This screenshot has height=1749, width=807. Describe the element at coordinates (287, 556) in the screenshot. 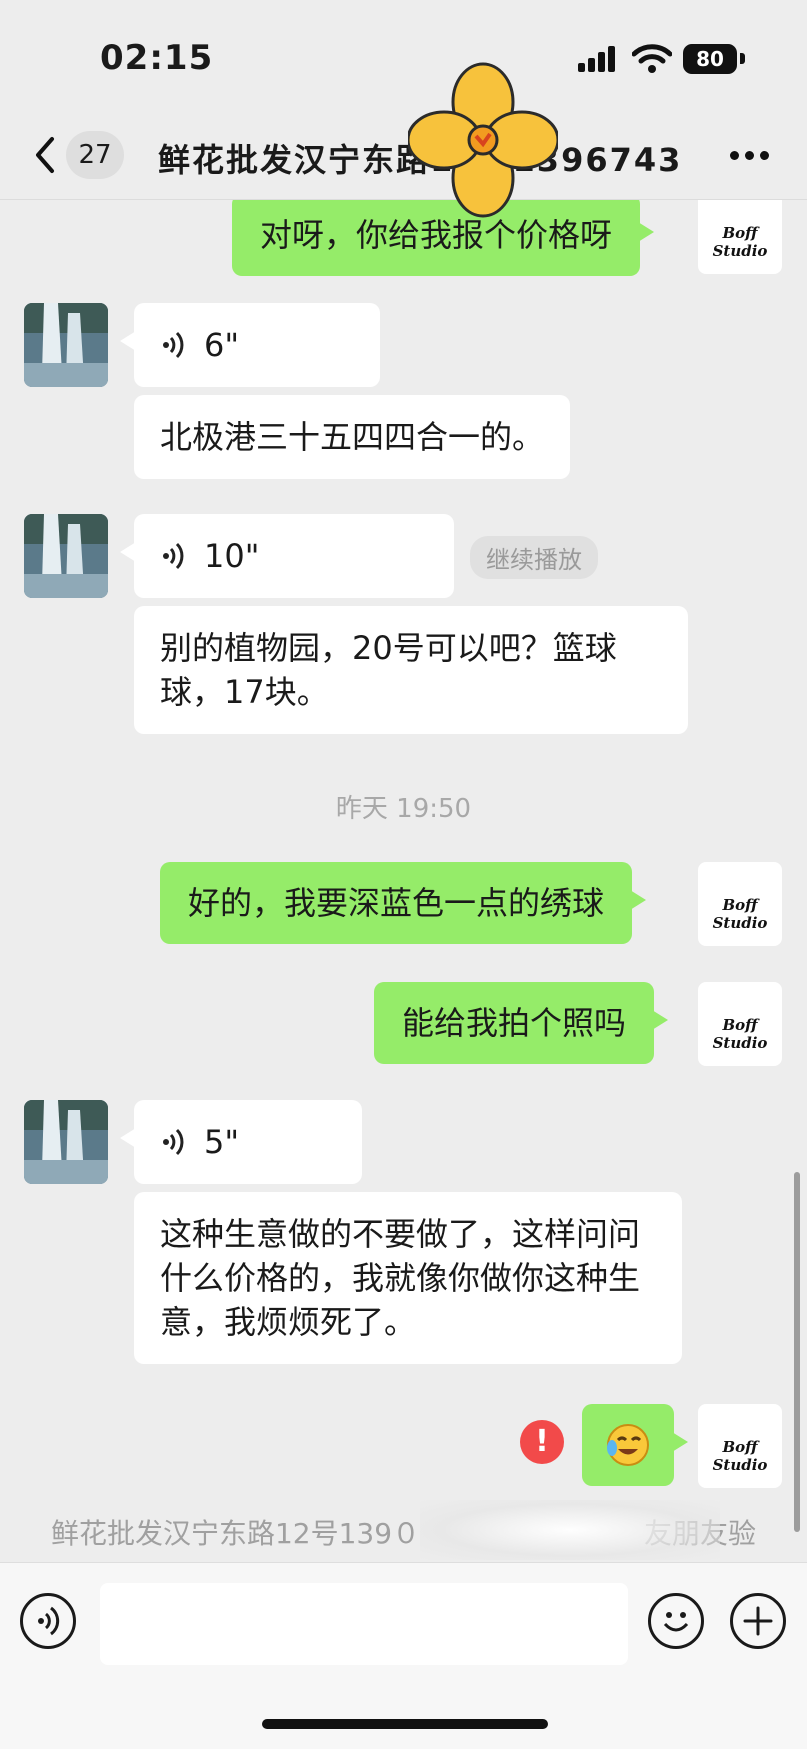

I see `voice-message: 10"` at that location.